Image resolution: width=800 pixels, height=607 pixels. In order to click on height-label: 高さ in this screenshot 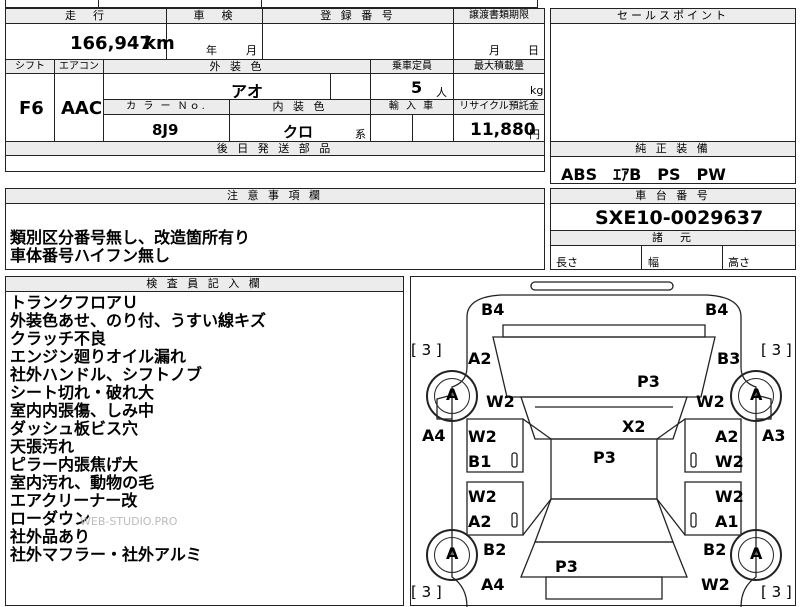, I will do `click(739, 262)`.